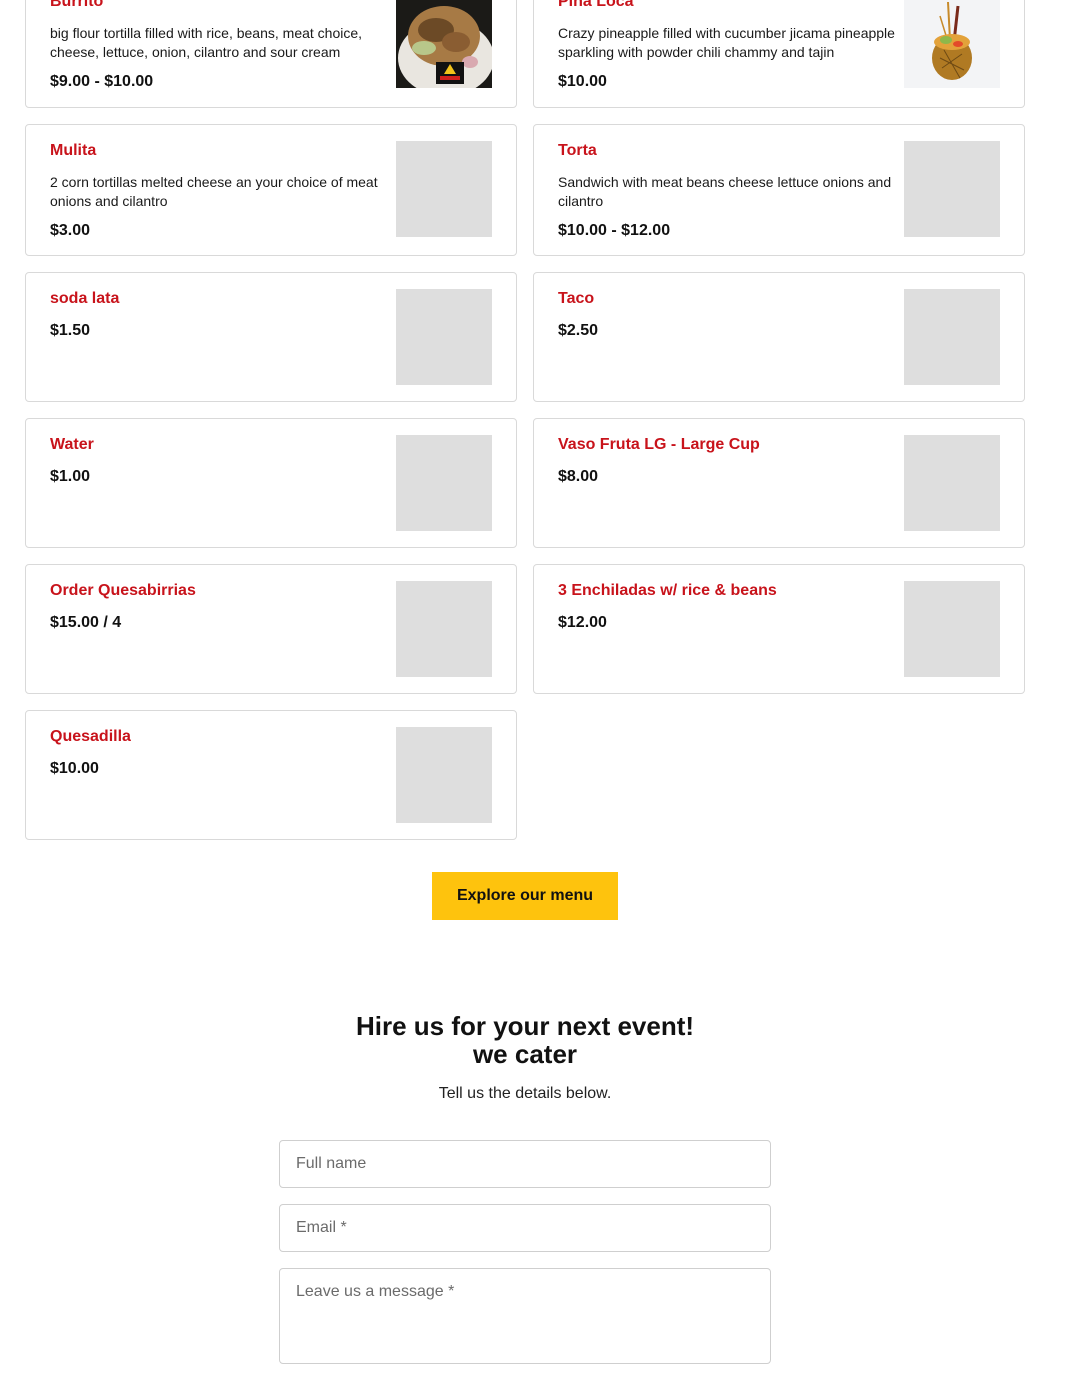  What do you see at coordinates (90, 736) in the screenshot?
I see `menu-item-name: Quesadilla` at bounding box center [90, 736].